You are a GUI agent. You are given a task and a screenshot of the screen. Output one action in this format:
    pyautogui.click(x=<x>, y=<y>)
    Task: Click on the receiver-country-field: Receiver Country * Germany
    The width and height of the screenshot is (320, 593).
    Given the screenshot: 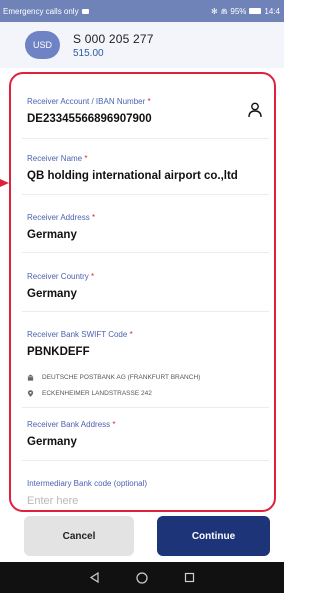 What is the action you would take?
    pyautogui.click(x=147, y=286)
    